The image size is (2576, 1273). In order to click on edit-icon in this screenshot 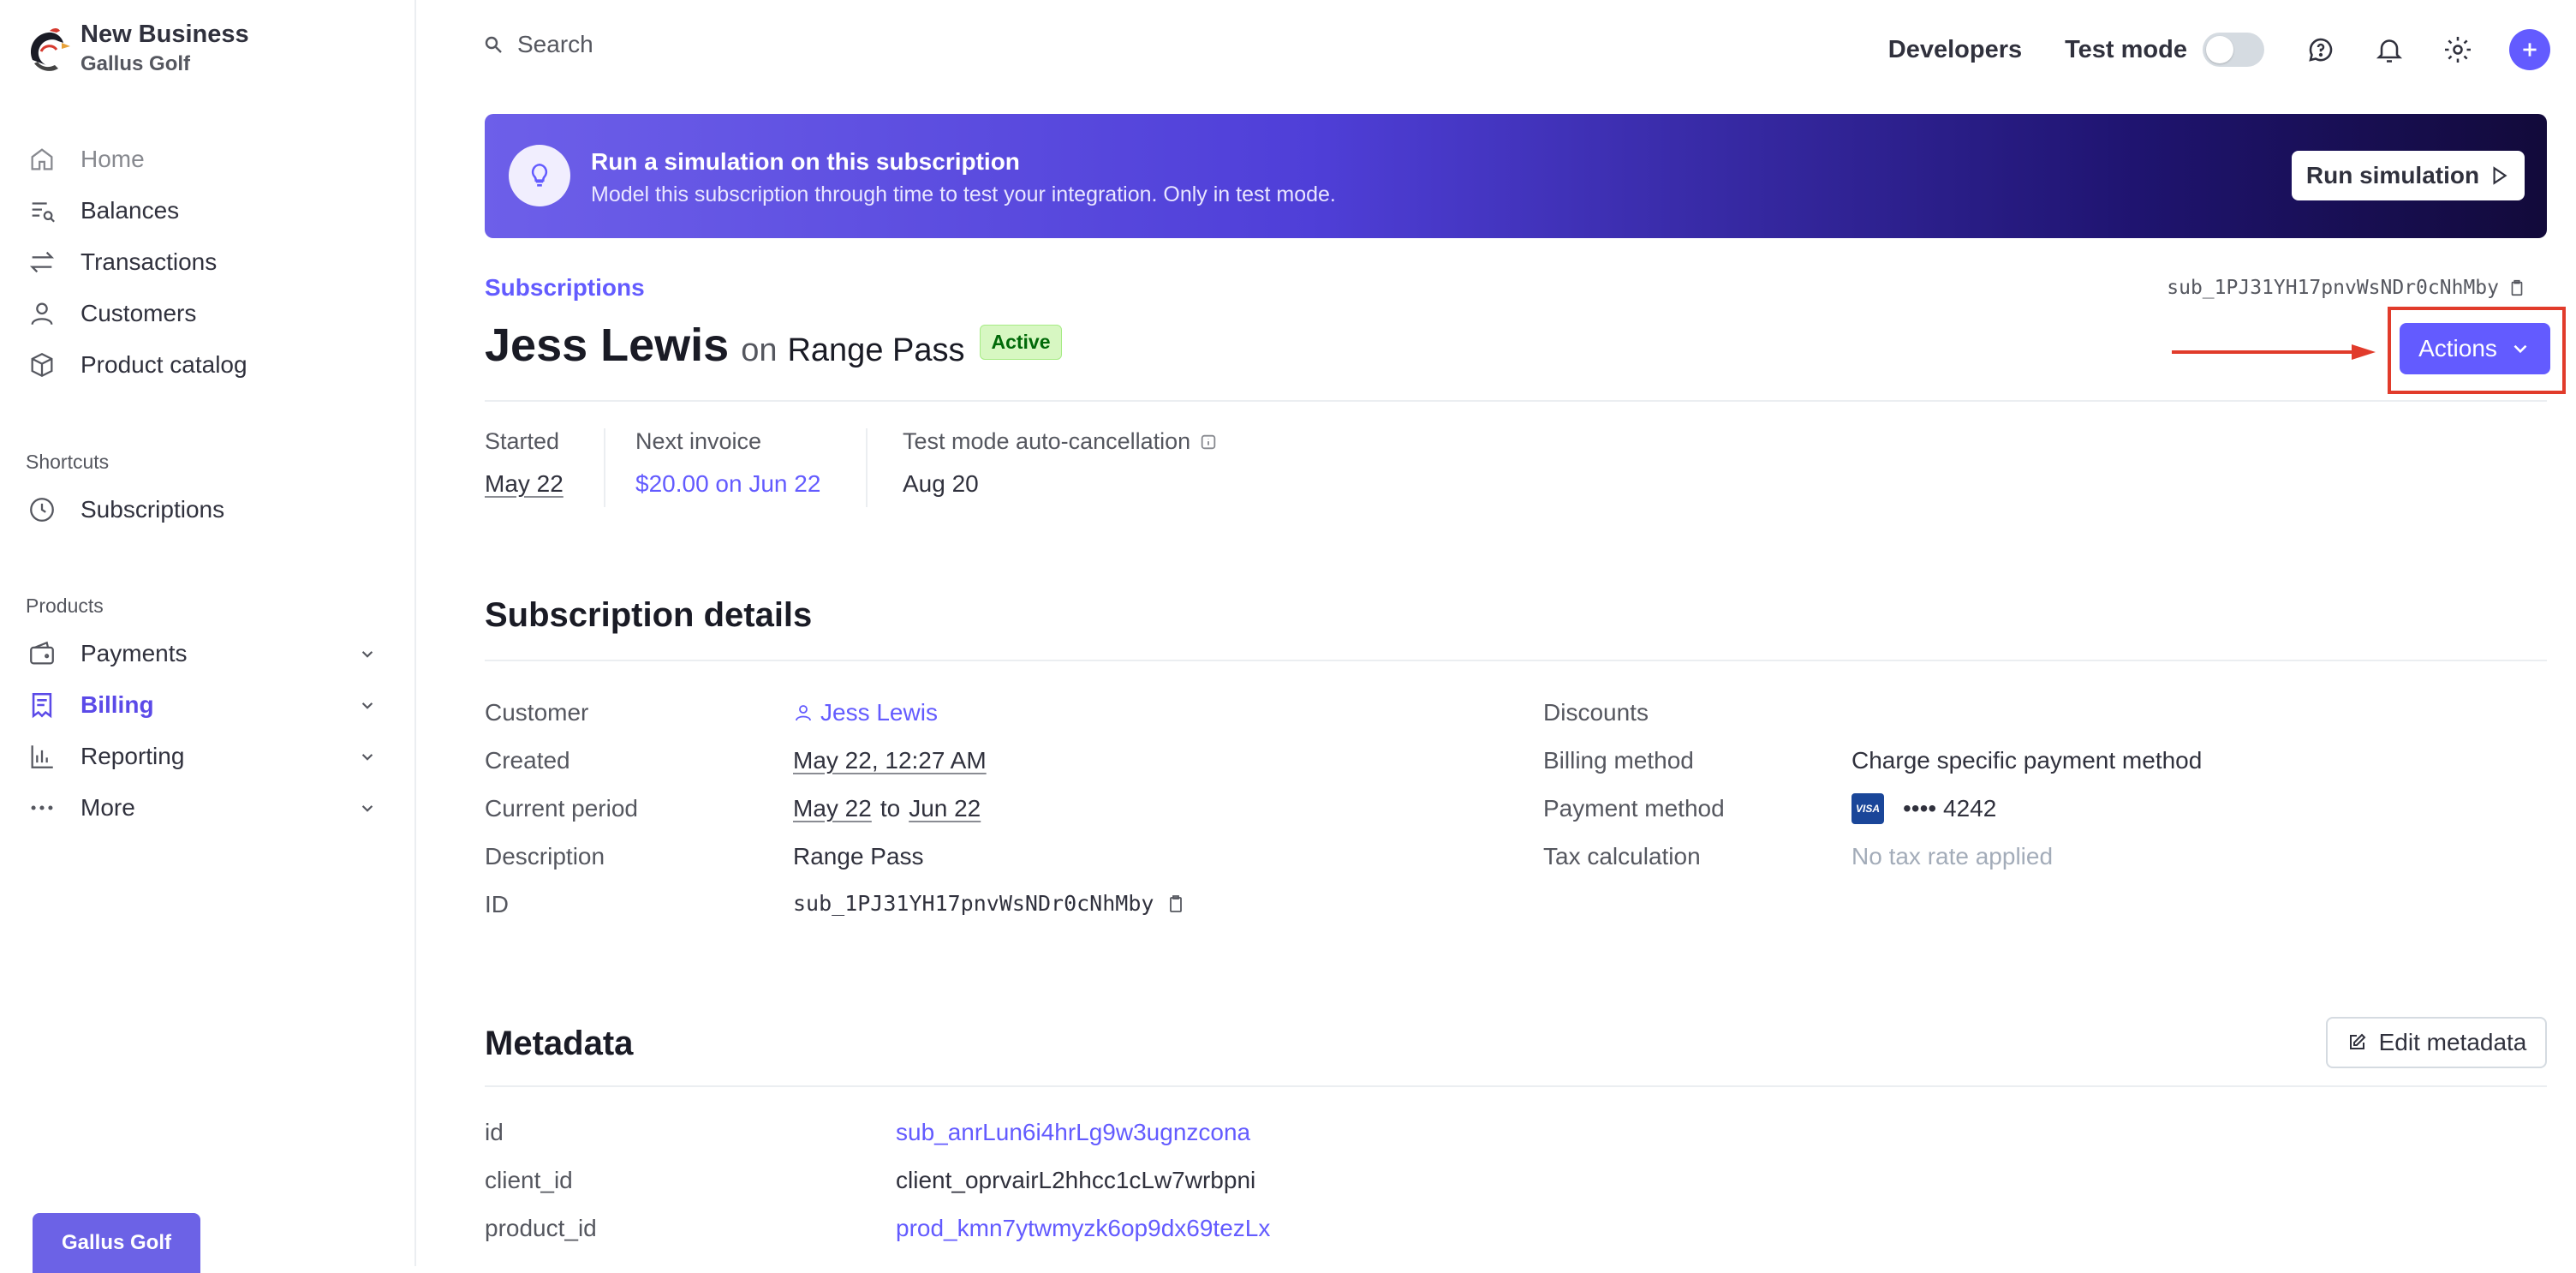, I will do `click(2357, 1041)`.